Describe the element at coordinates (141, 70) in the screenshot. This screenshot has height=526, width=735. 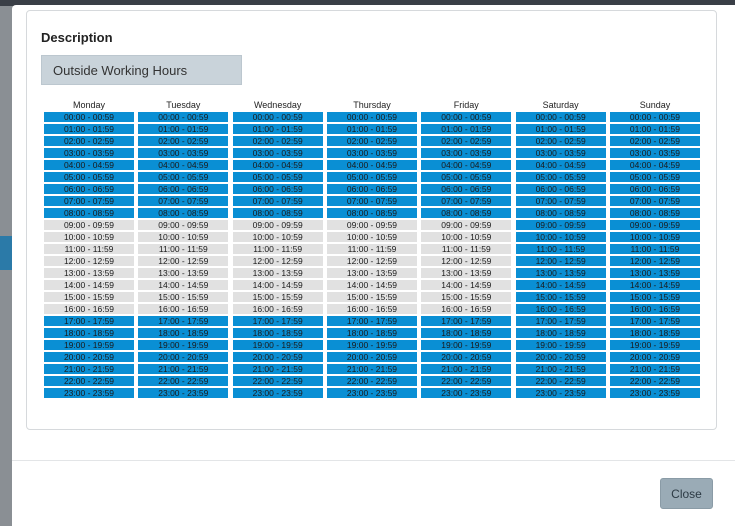
I see `description-field: Outside Working Hours` at that location.